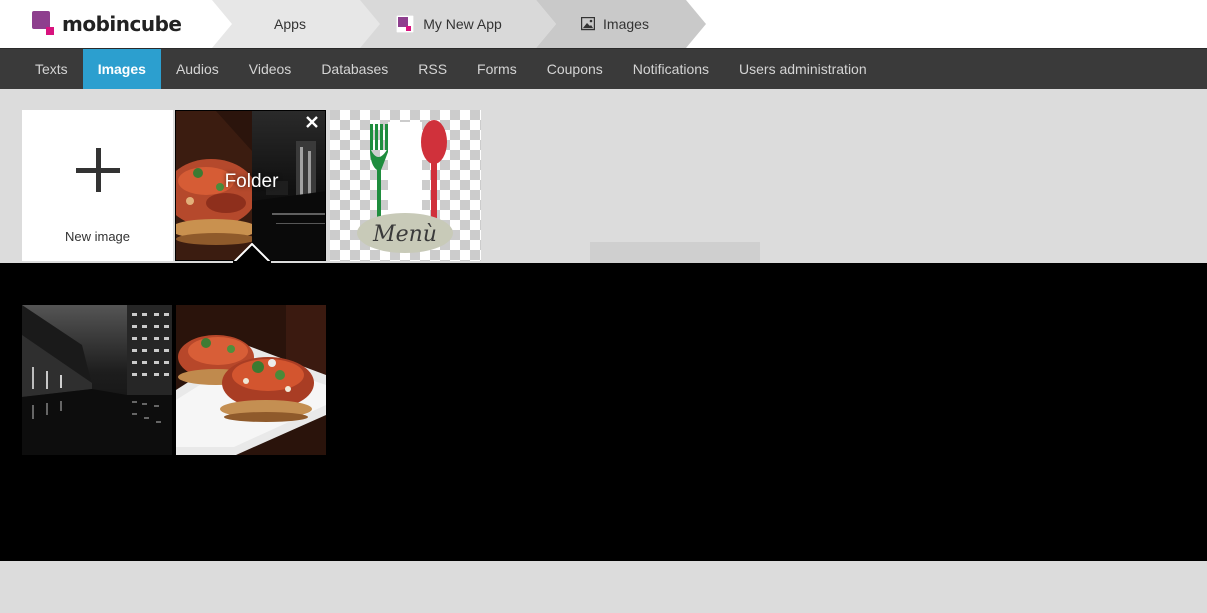 The height and width of the screenshot is (613, 1207). Describe the element at coordinates (251, 181) in the screenshot. I see `folder-label: Folder` at that location.